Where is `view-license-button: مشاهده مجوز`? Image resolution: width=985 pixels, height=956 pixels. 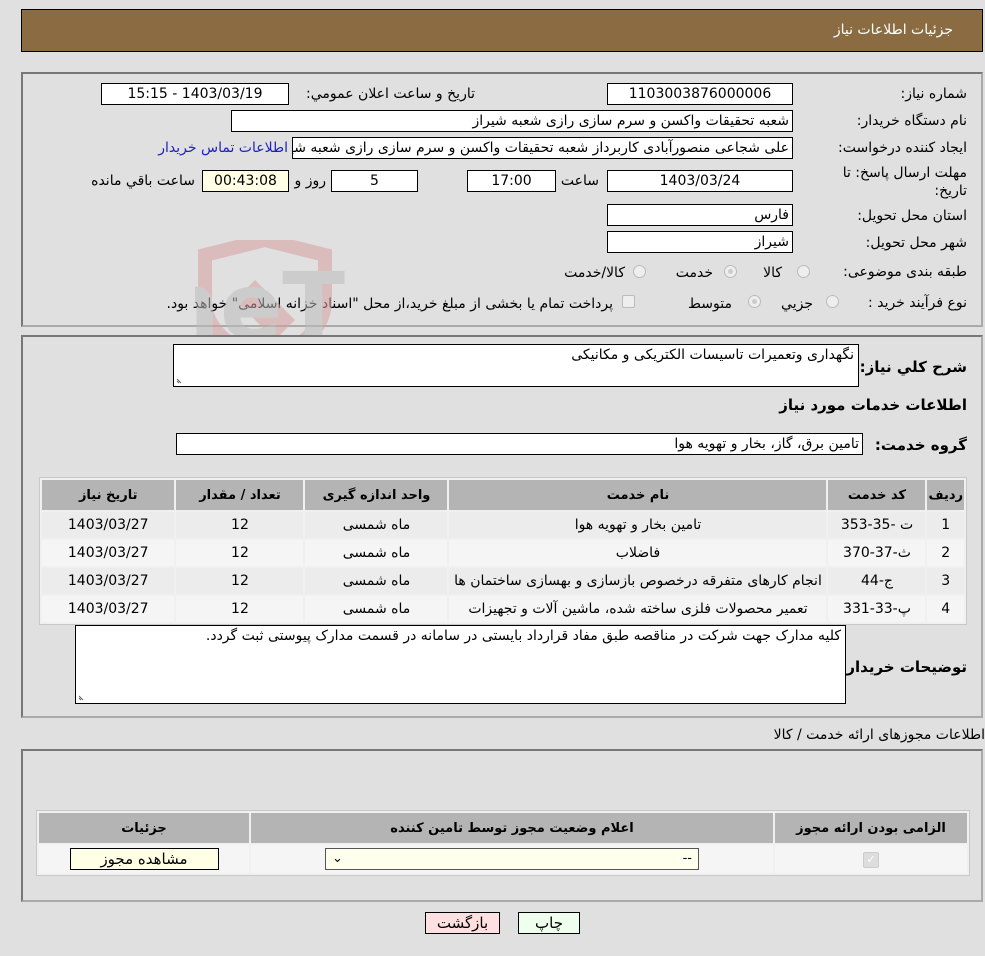 view-license-button: مشاهده مجوز is located at coordinates (144, 859).